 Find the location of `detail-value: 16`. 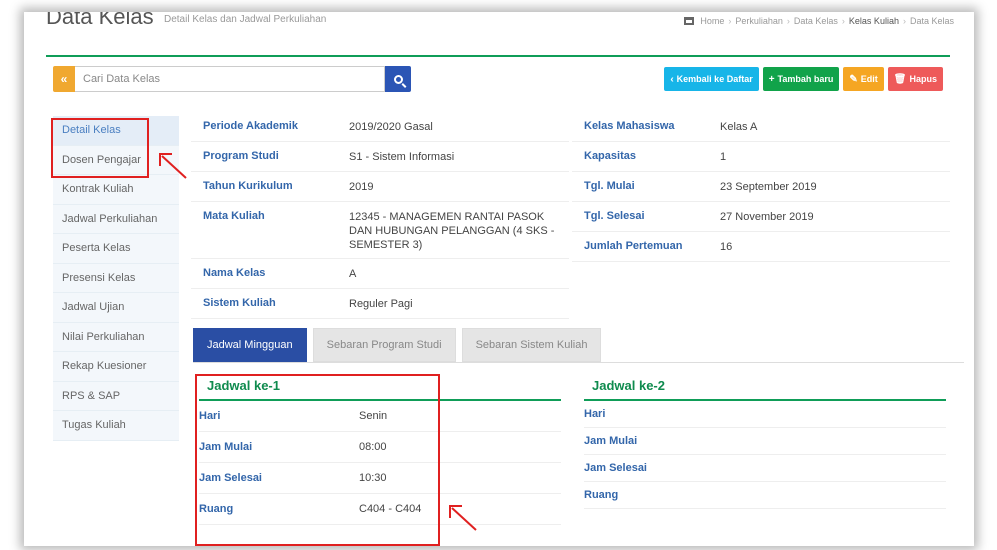

detail-value: 16 is located at coordinates (726, 247).